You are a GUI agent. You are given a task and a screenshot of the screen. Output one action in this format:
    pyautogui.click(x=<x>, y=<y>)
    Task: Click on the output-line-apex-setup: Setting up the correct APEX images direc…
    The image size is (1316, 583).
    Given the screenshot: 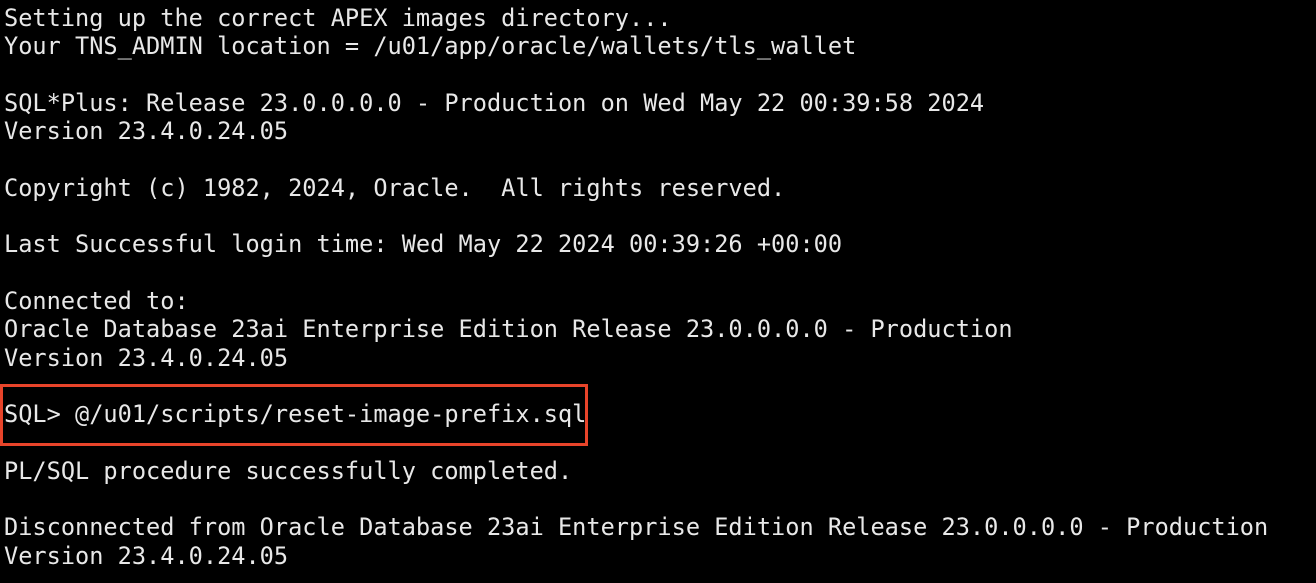 What is the action you would take?
    pyautogui.click(x=338, y=18)
    